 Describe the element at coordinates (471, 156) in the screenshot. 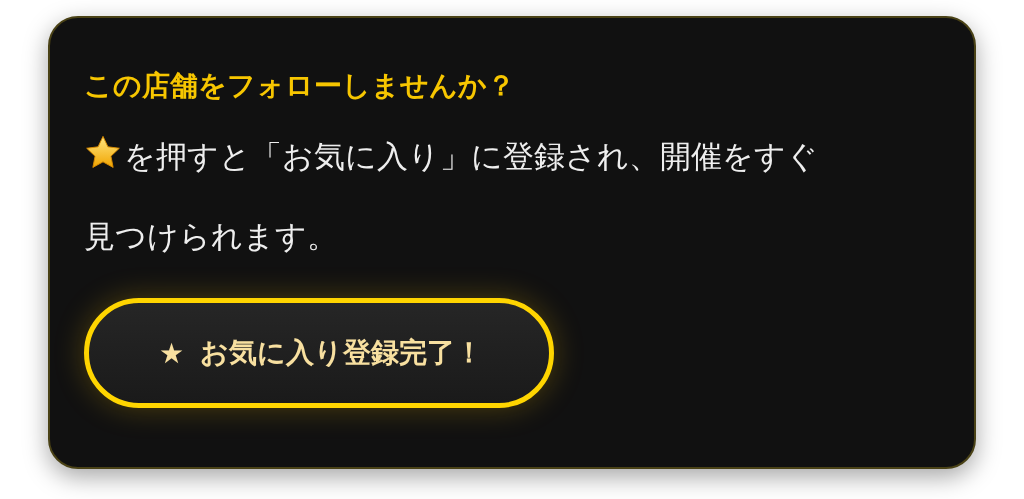

I see `message-text: を押すと「お気に入り」に登録され、開催をすぐ` at that location.